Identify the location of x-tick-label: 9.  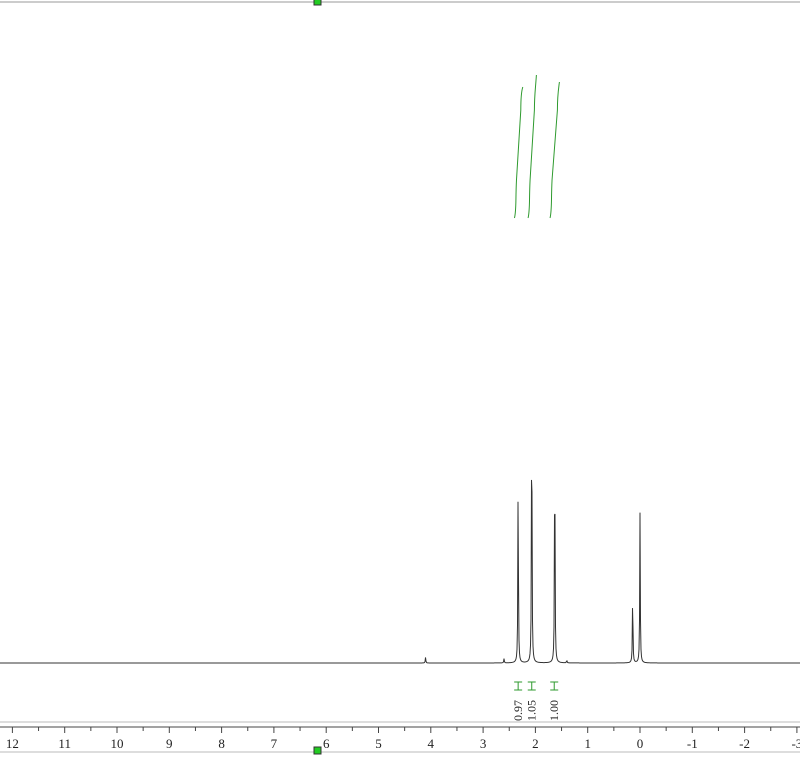
(169, 743).